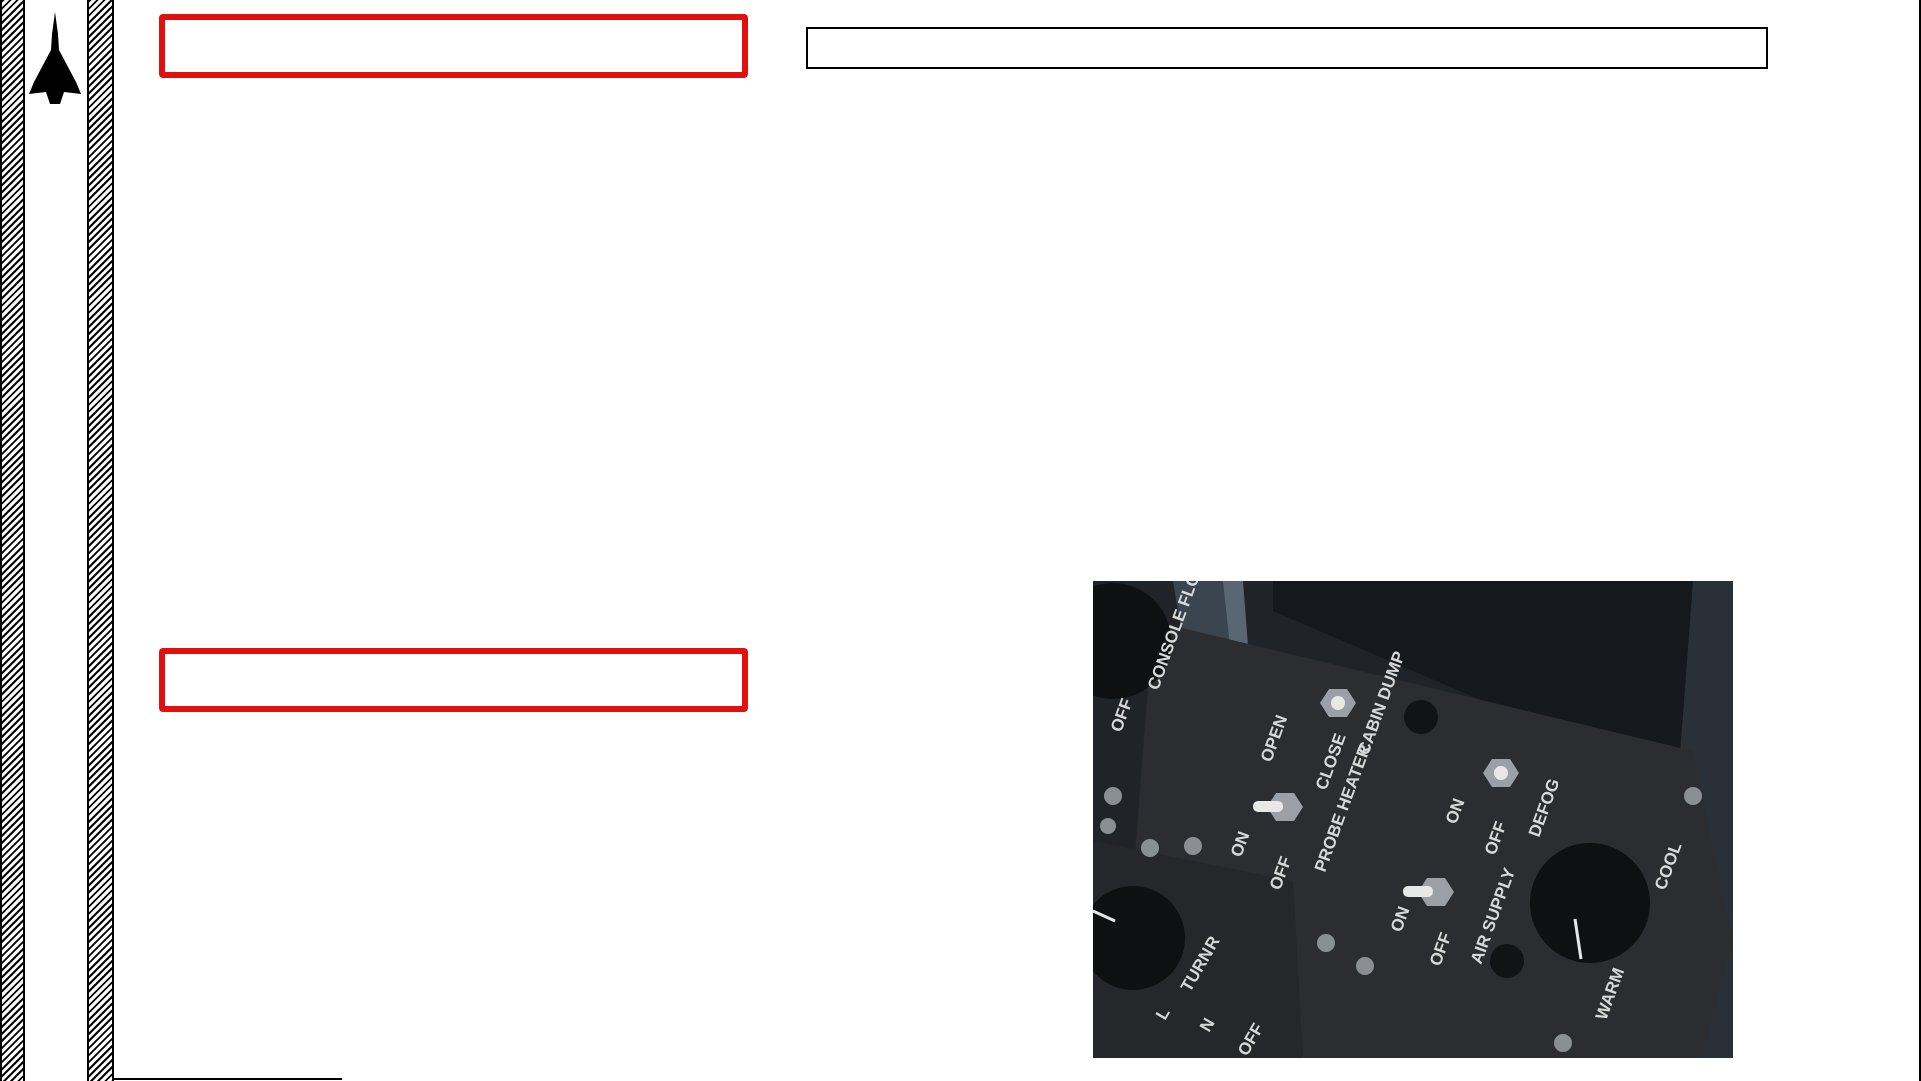  Describe the element at coordinates (1287, 48) in the screenshot. I see `page-header-box` at that location.